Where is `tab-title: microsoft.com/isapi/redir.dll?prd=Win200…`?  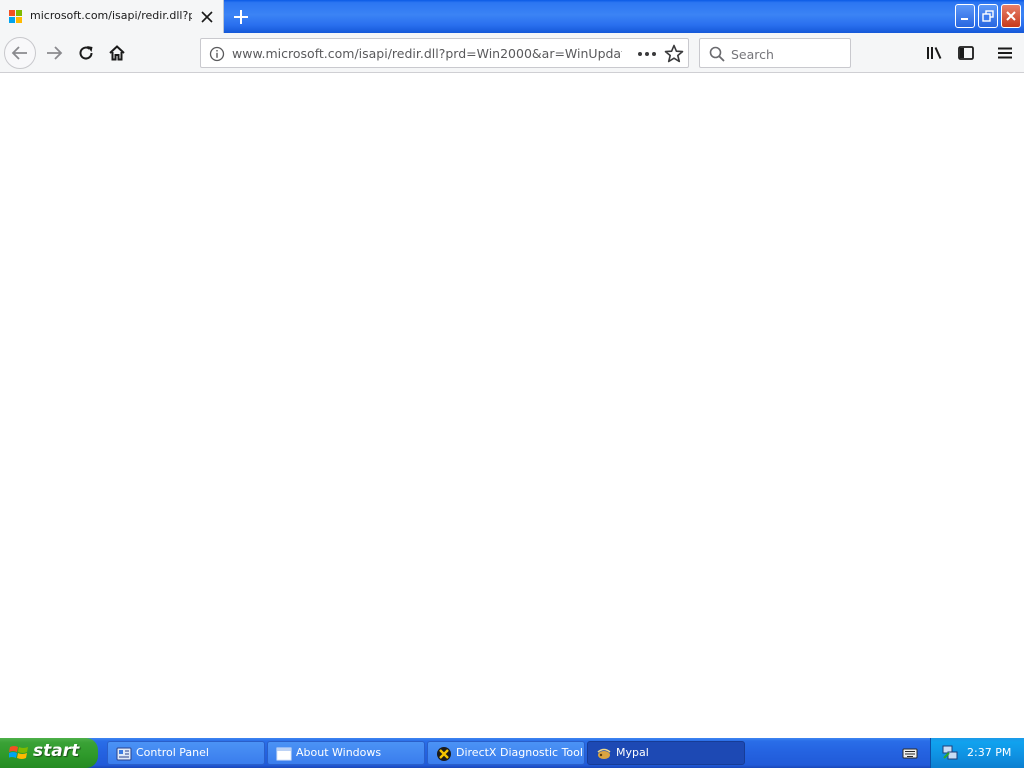 tab-title: microsoft.com/isapi/redir.dll?prd=Win200… is located at coordinates (111, 15).